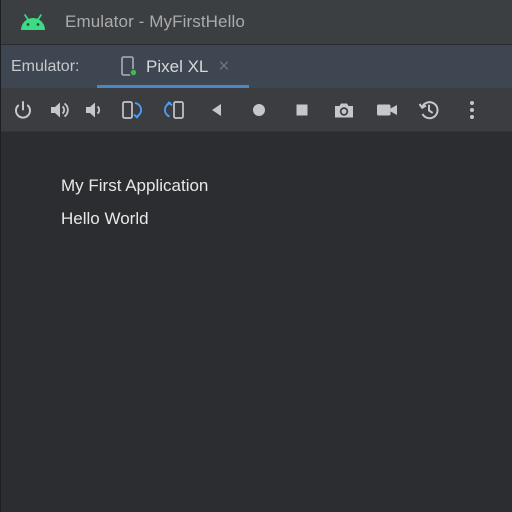  Describe the element at coordinates (177, 66) in the screenshot. I see `tab-label: Pixel XL` at that location.